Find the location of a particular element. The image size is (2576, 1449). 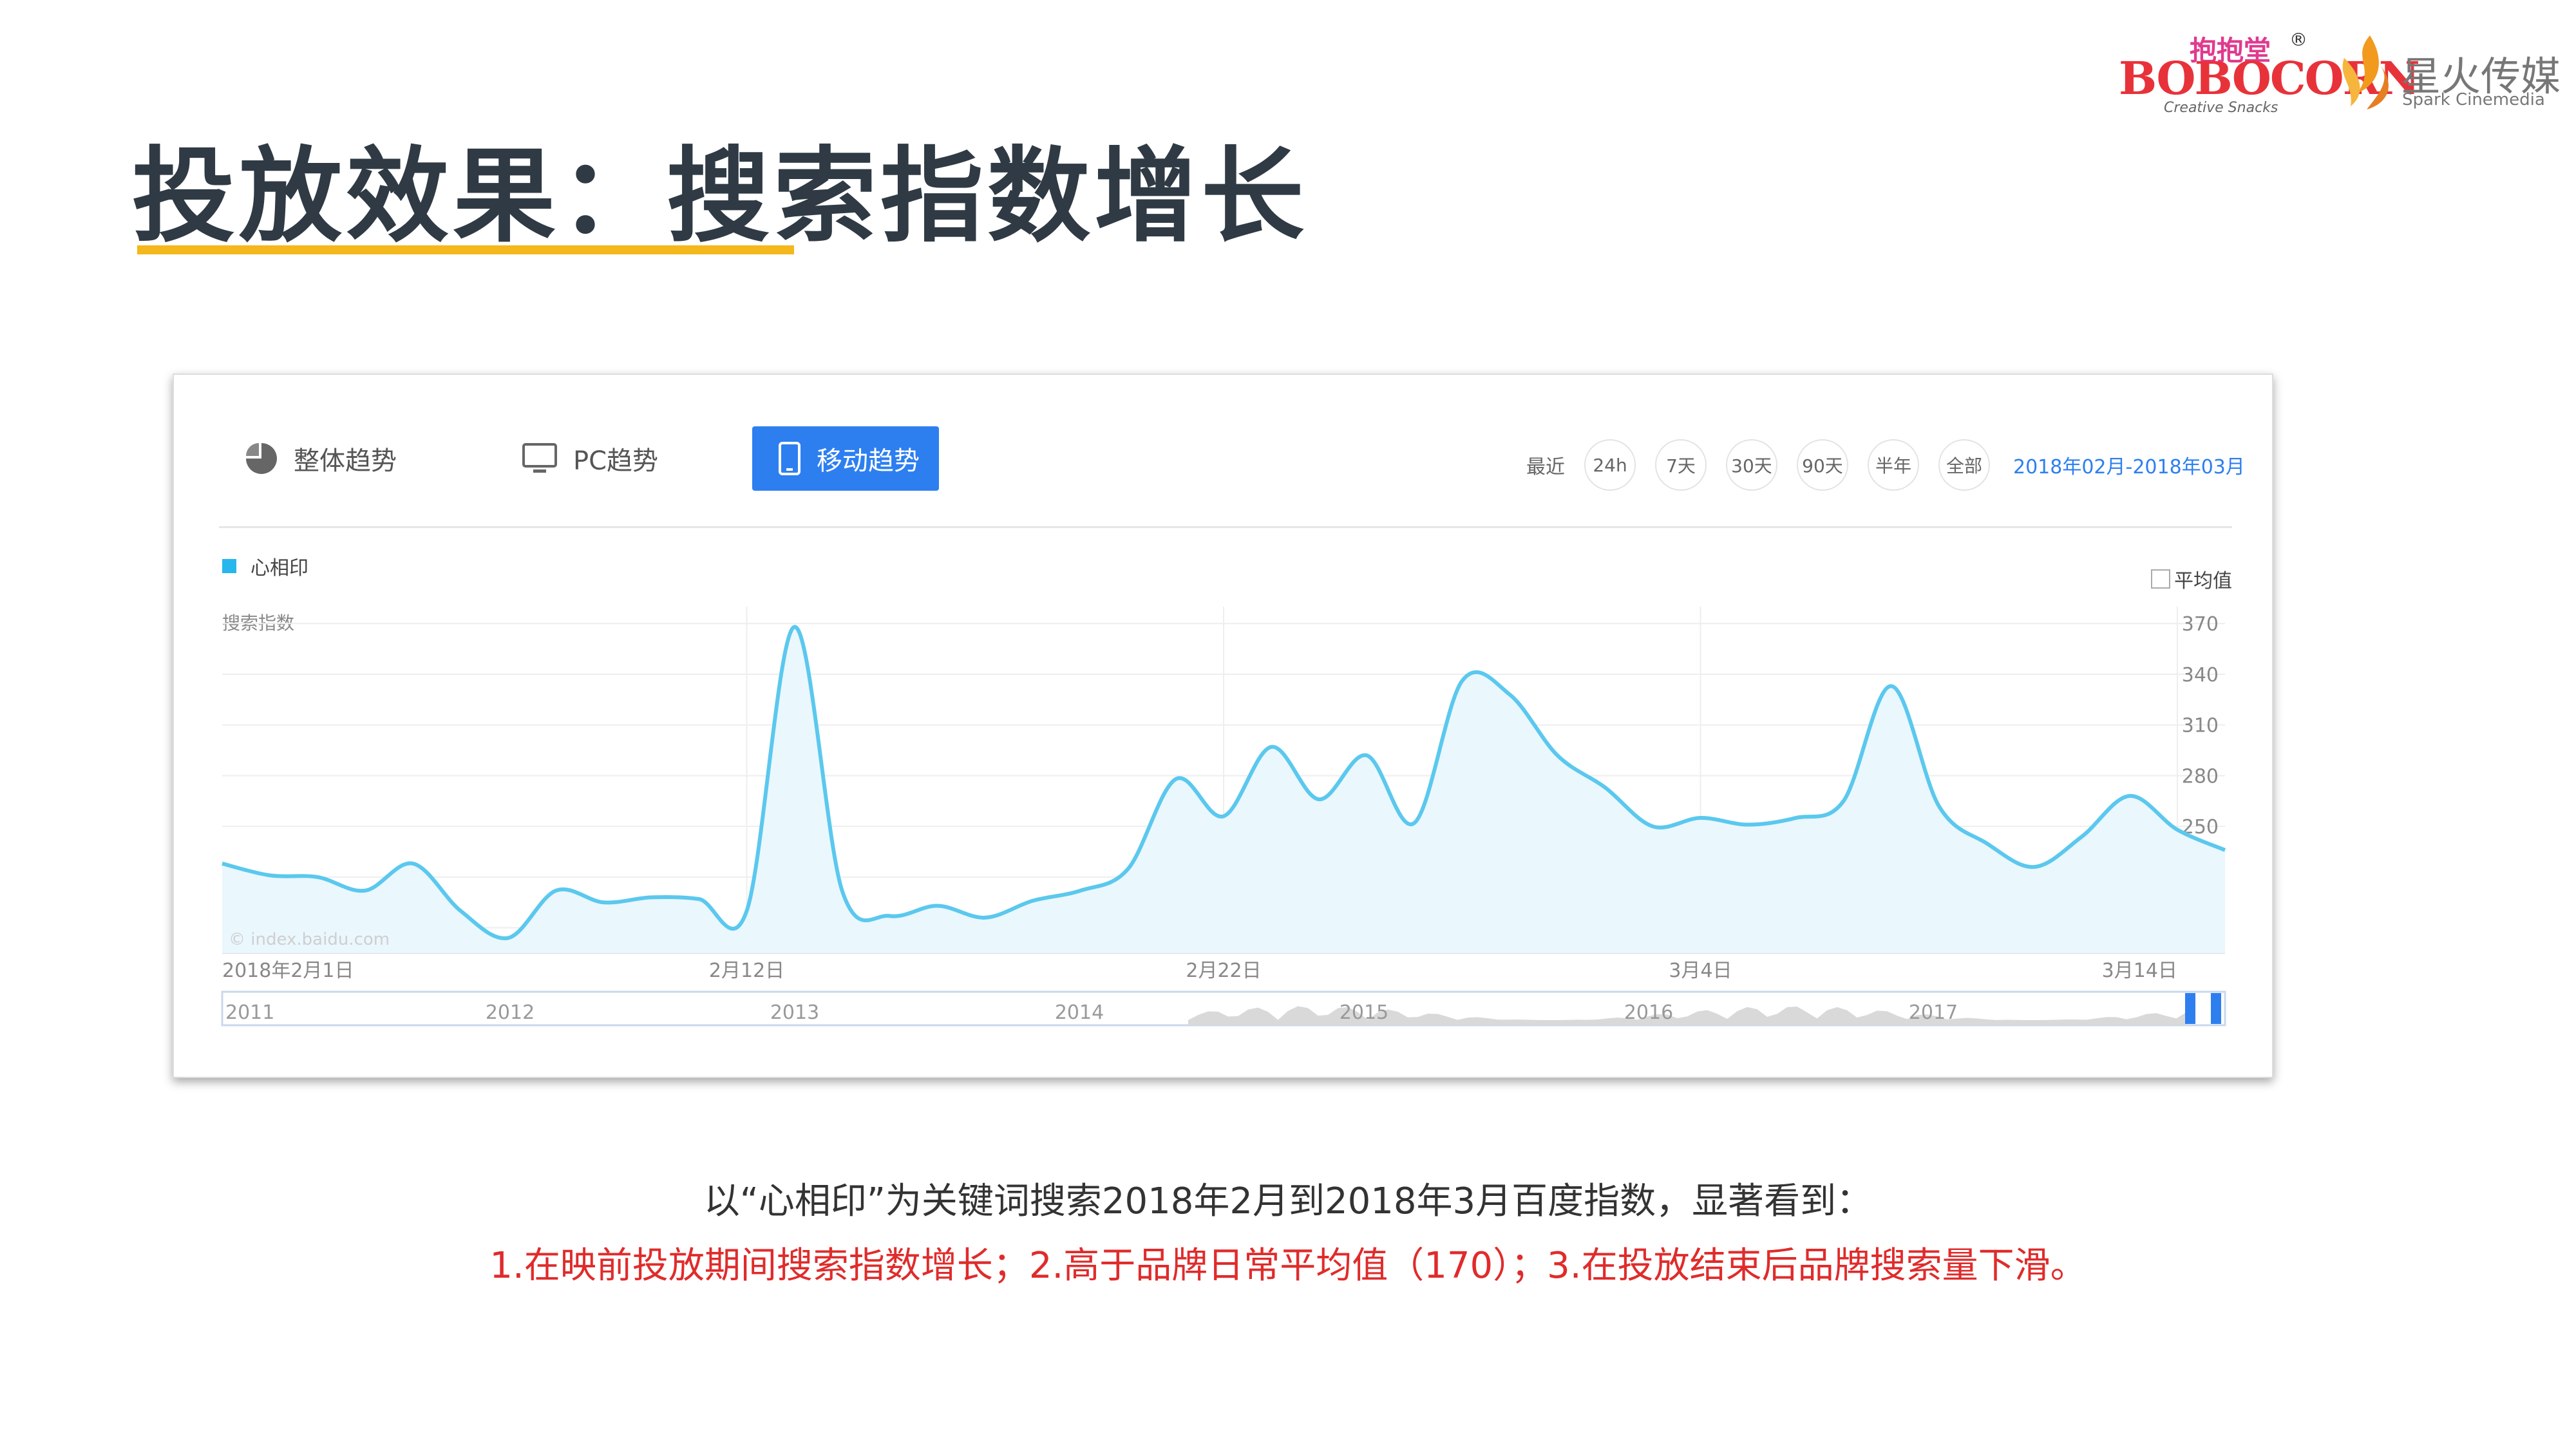

spark-cinemedia-logo: 星火传媒 Spark Cinemedia is located at coordinates (2454, 74).